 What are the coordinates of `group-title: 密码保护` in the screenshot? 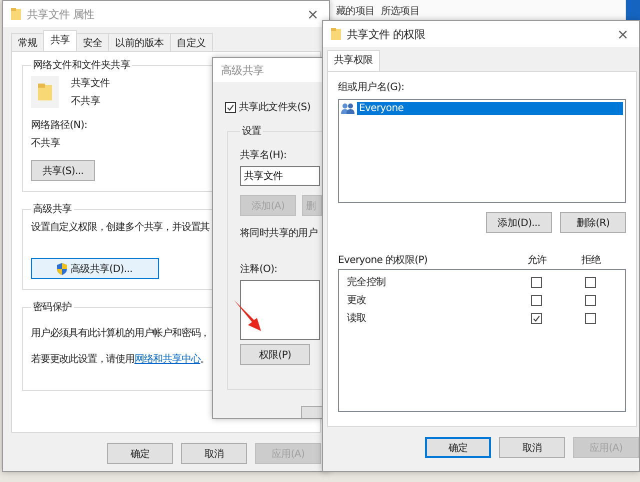 It's located at (52, 307).